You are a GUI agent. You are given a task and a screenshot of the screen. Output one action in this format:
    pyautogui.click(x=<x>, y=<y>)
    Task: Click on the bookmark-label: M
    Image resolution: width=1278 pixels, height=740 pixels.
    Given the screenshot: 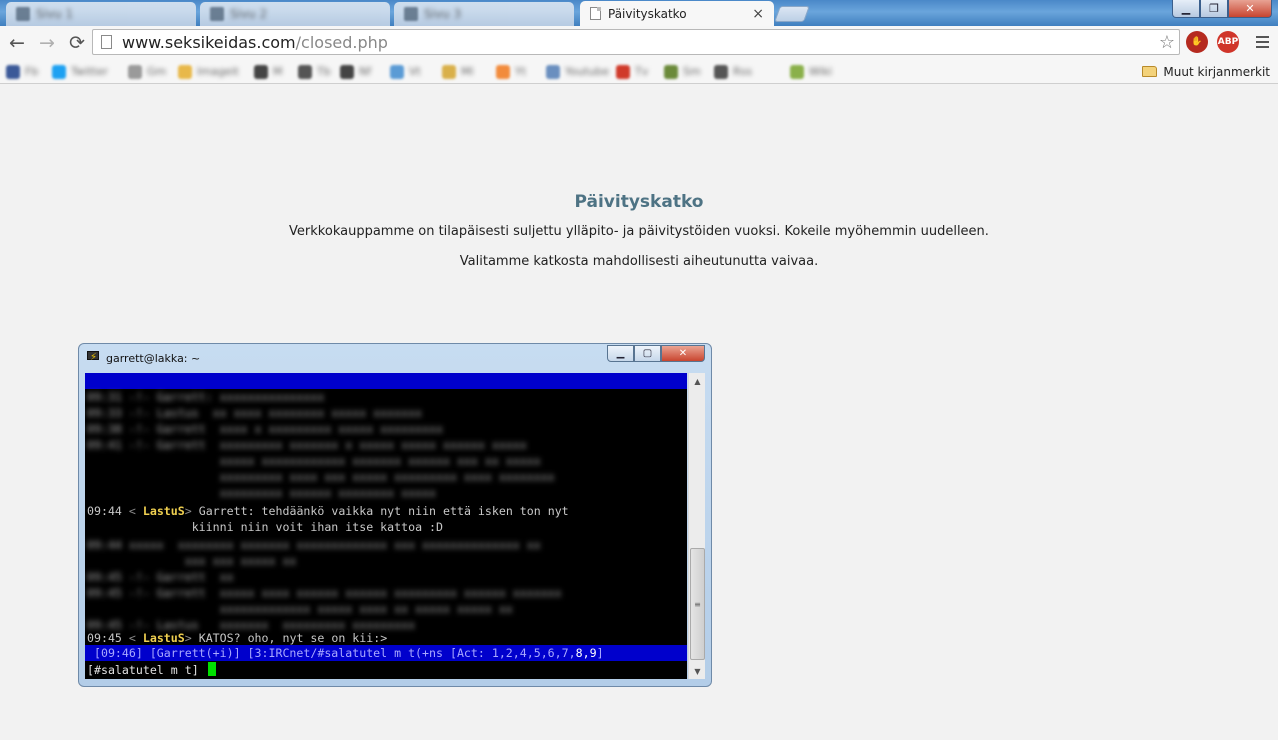 What is the action you would take?
    pyautogui.click(x=278, y=71)
    